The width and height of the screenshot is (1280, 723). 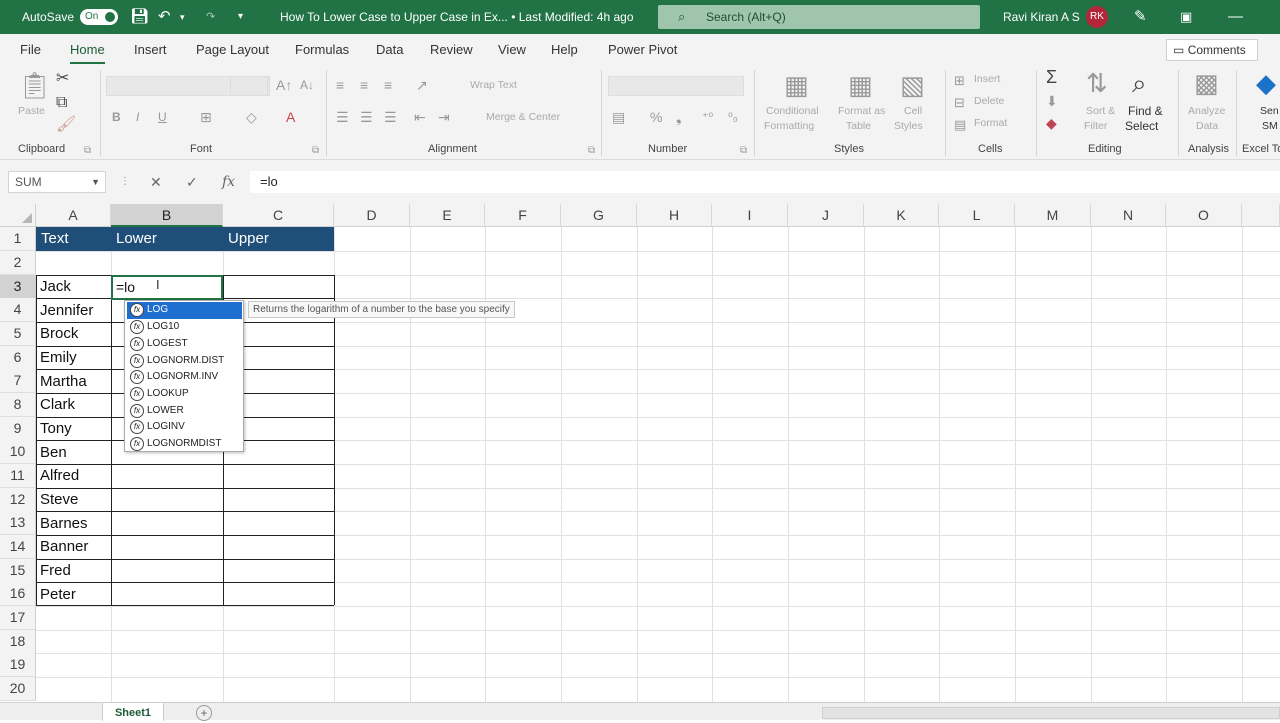 I want to click on decrease-decimal-icon: ⁰₀, so click(x=733, y=117).